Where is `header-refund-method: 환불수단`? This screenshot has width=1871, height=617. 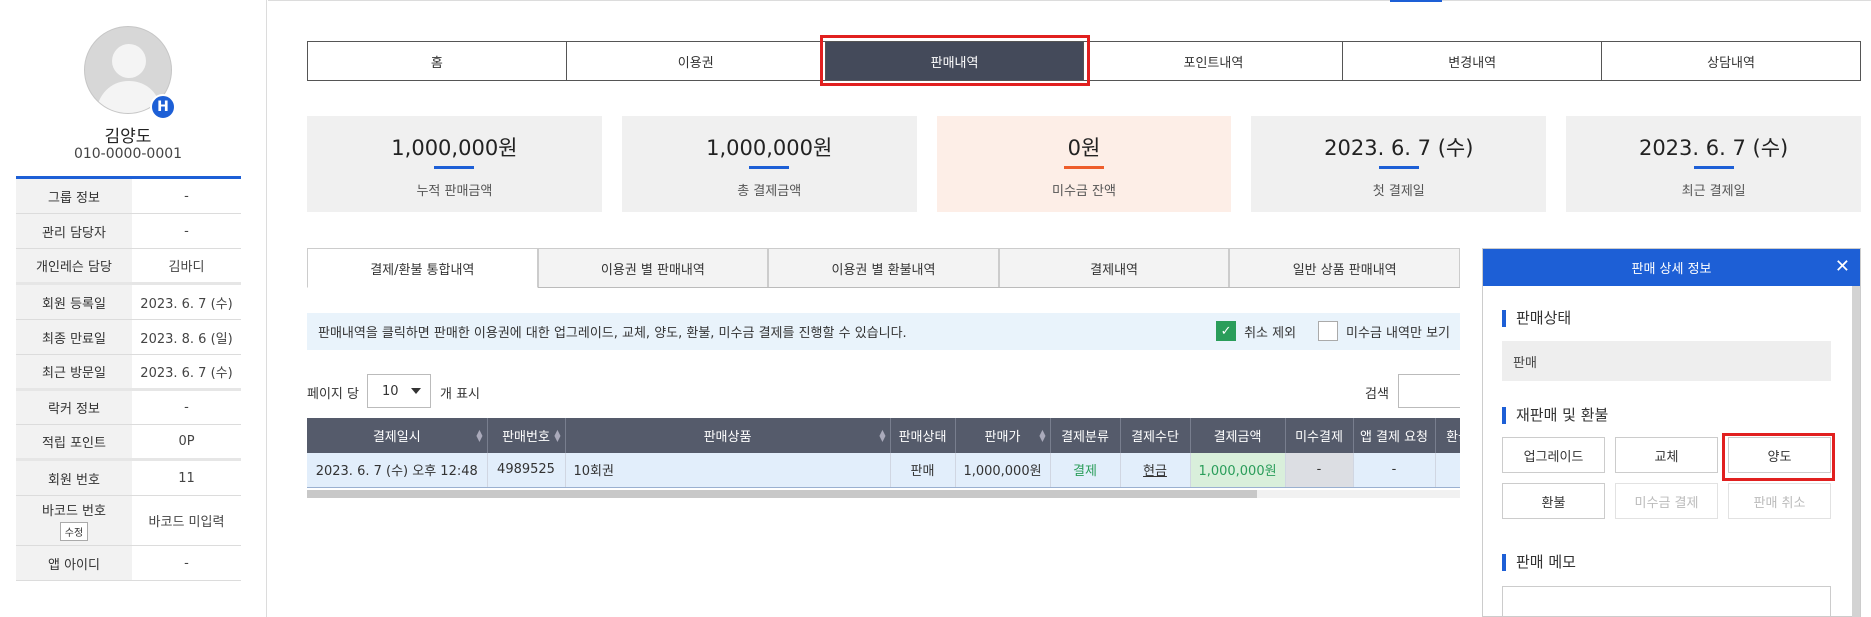
header-refund-method: 환불수단 is located at coordinates (1447, 435).